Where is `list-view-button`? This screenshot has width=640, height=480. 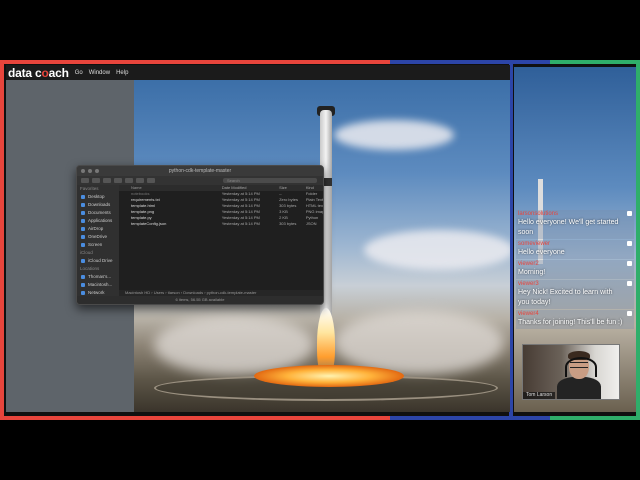 list-view-button is located at coordinates (107, 180).